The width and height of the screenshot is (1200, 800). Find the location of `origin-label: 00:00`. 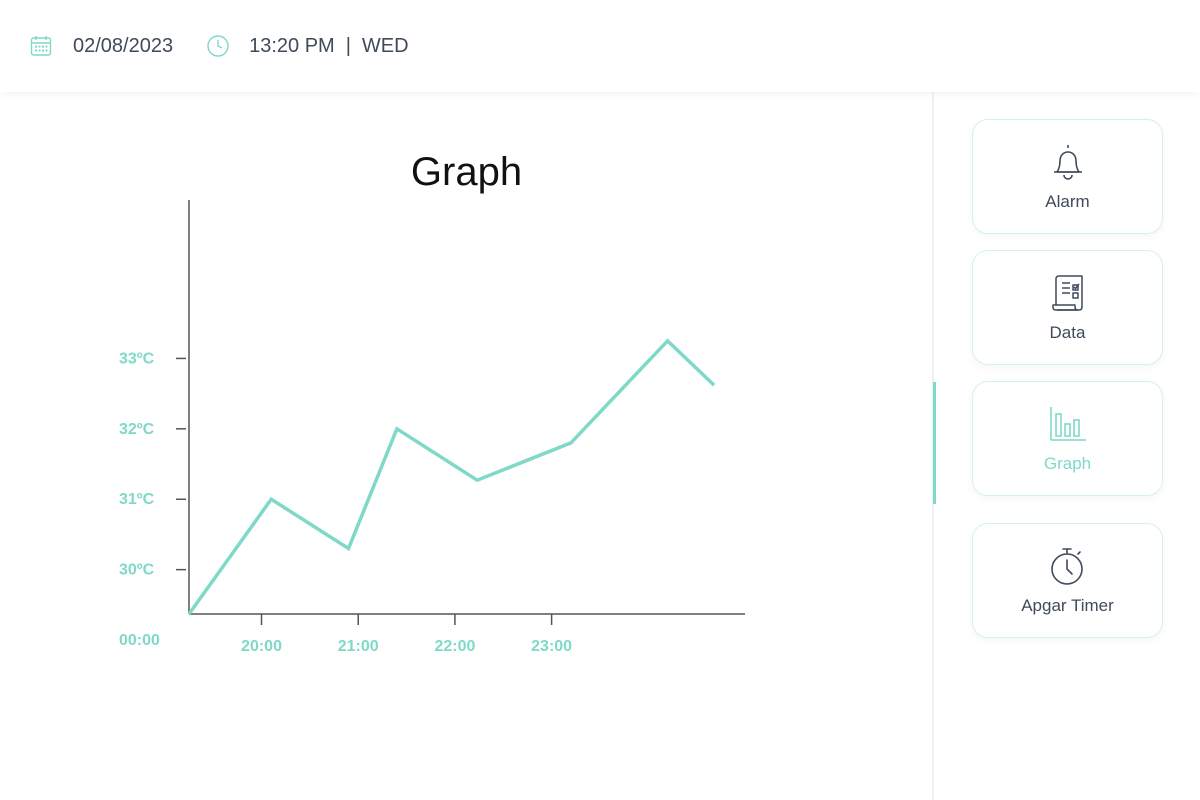

origin-label: 00:00 is located at coordinates (139, 640).